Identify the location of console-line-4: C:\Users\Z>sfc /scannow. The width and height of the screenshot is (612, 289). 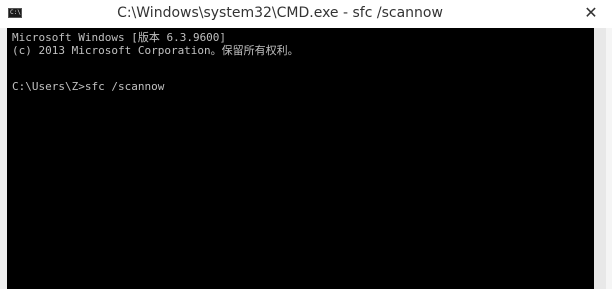
(88, 86).